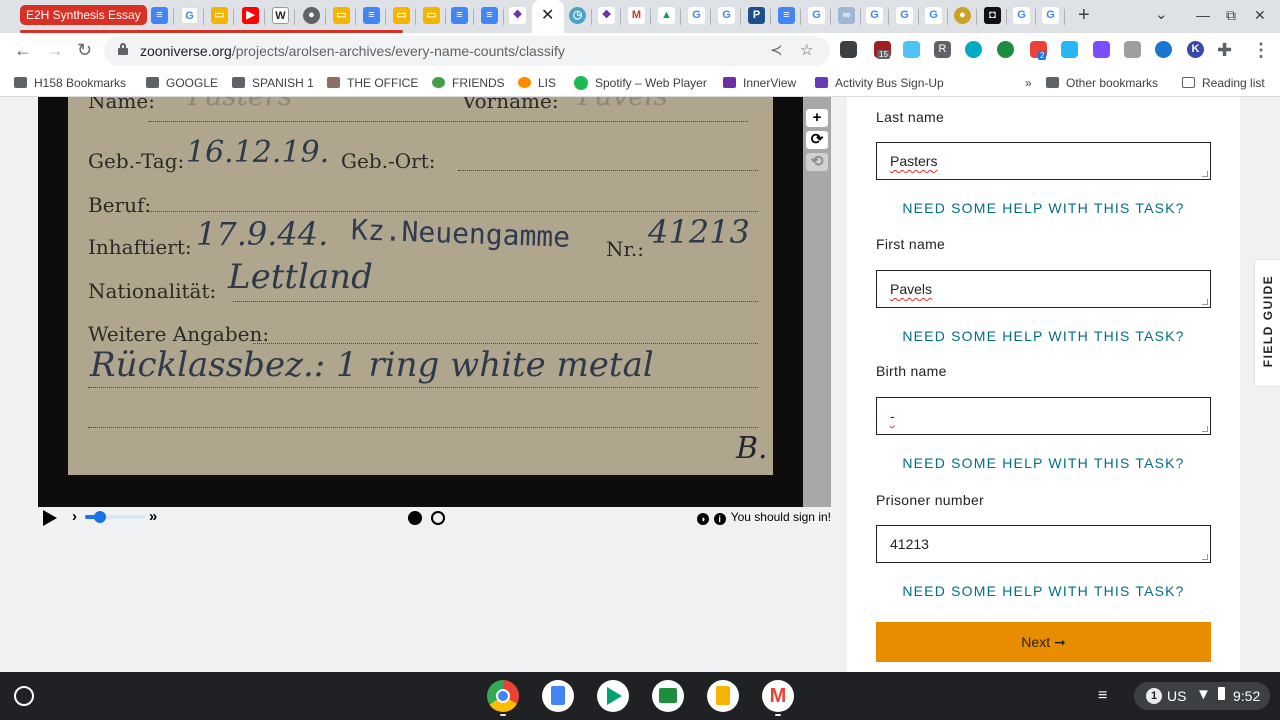  Describe the element at coordinates (84, 50) in the screenshot. I see `reload-icon: ↻` at that location.